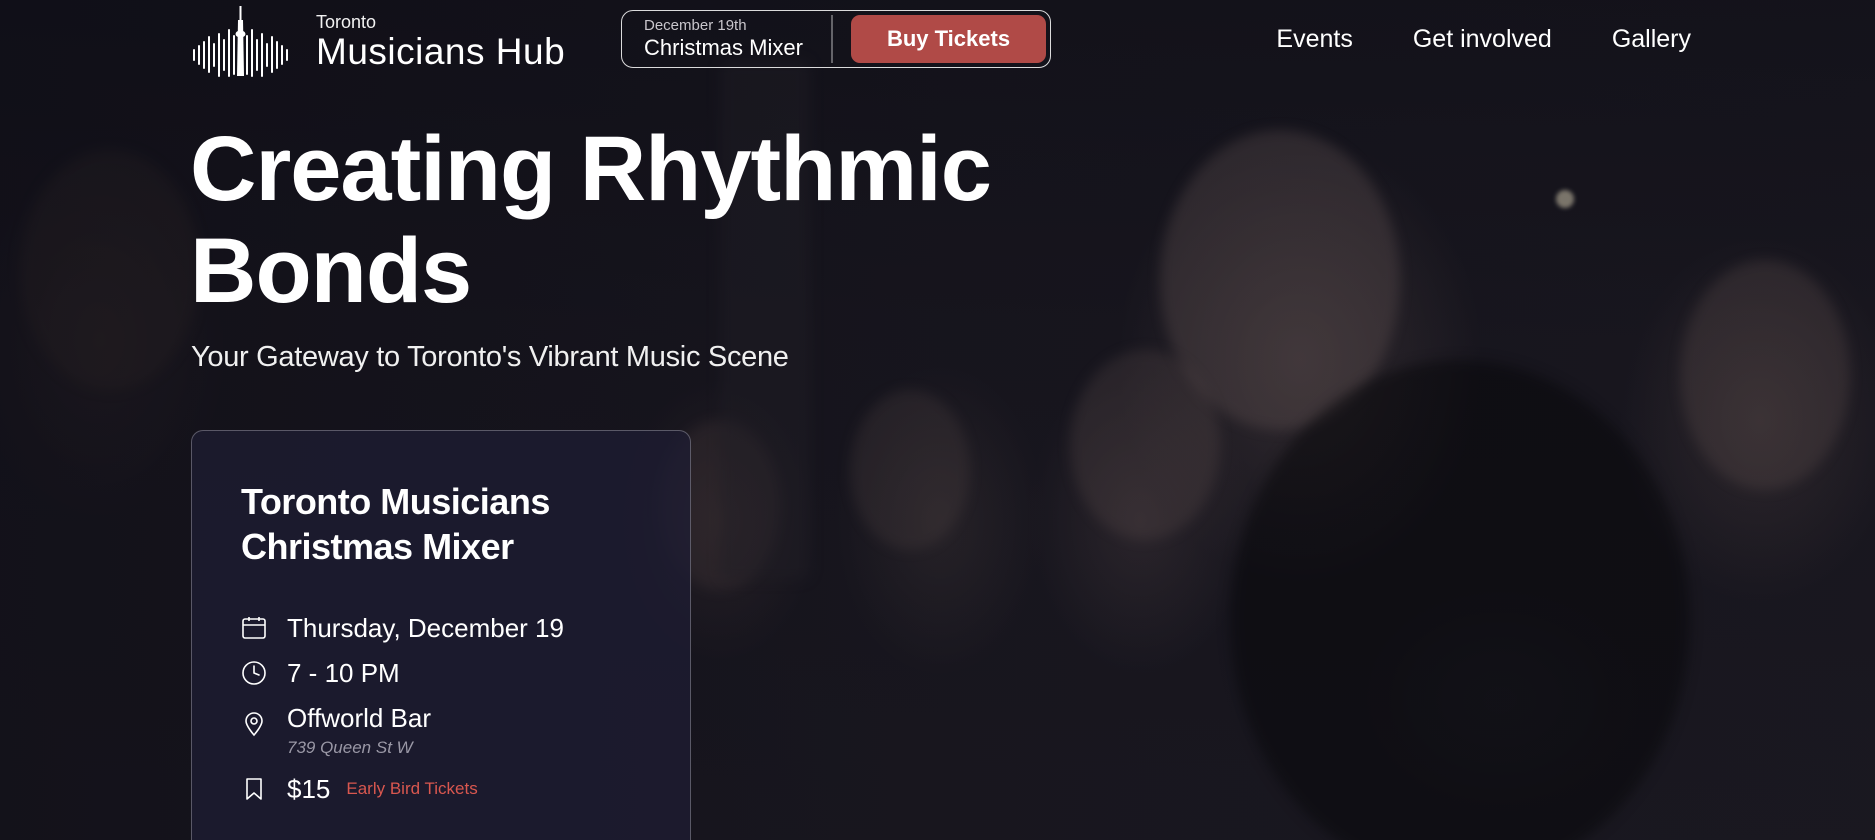 The height and width of the screenshot is (840, 1875). Describe the element at coordinates (254, 724) in the screenshot. I see `map-pin-icon` at that location.